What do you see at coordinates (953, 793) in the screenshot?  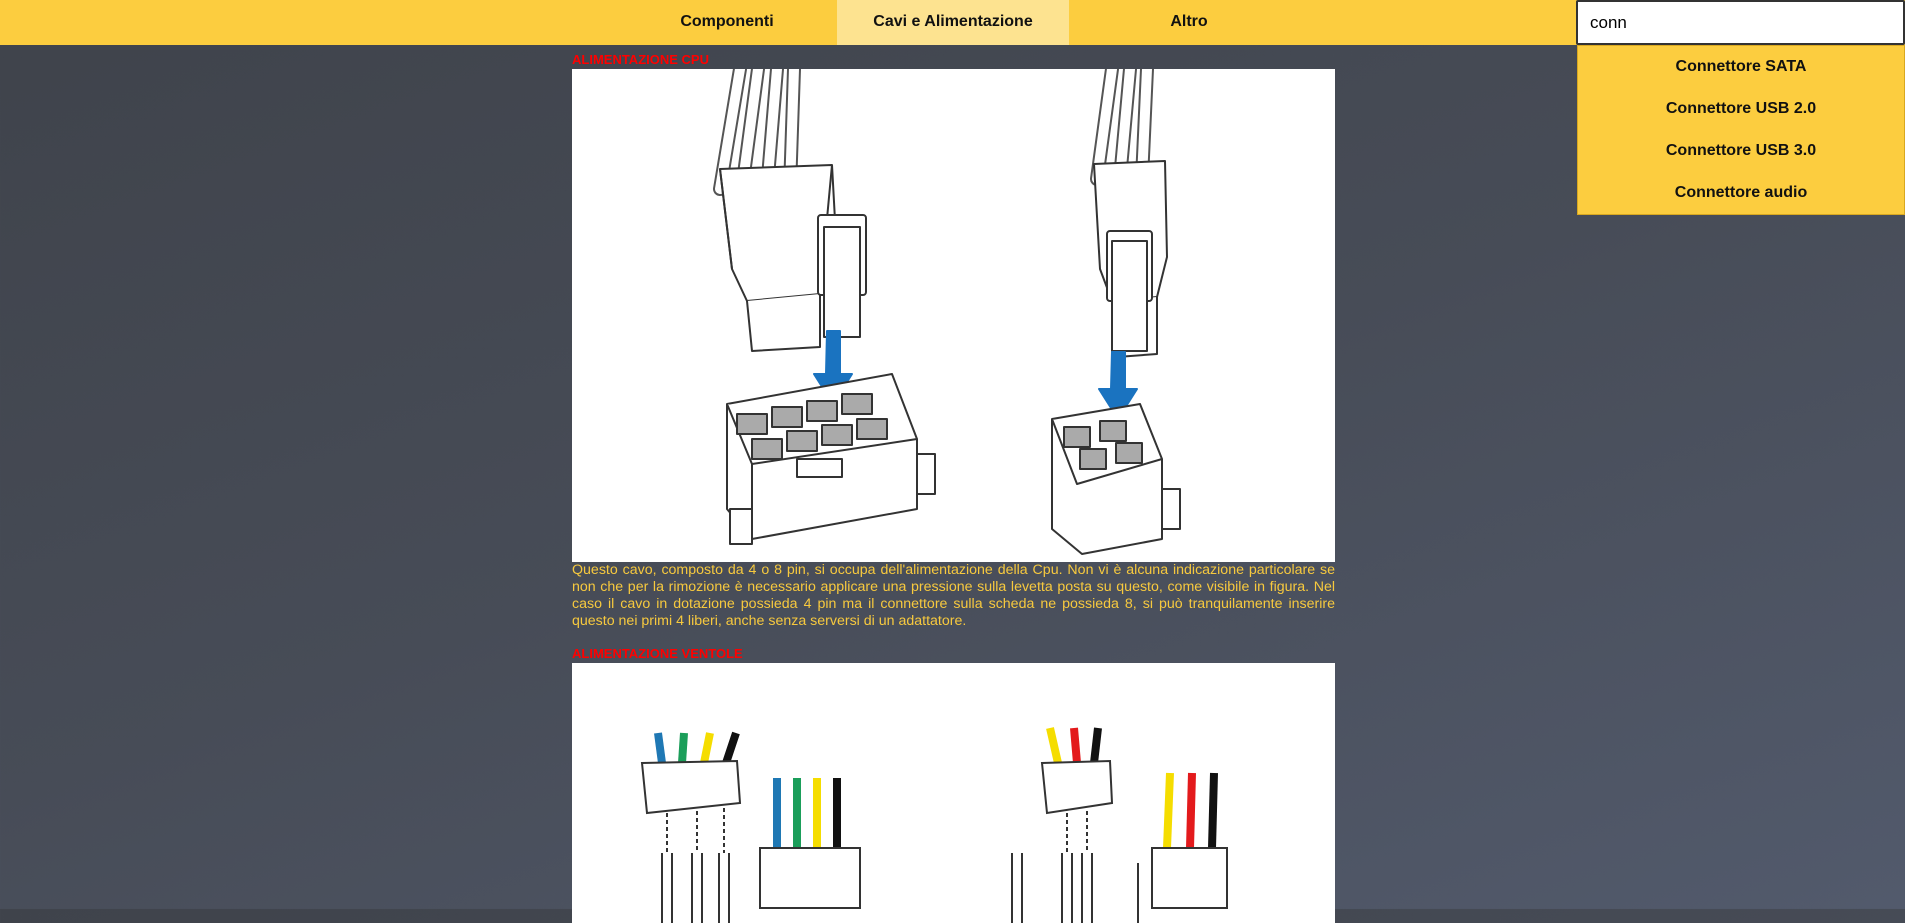 I see `fan-power-connector-illustration` at bounding box center [953, 793].